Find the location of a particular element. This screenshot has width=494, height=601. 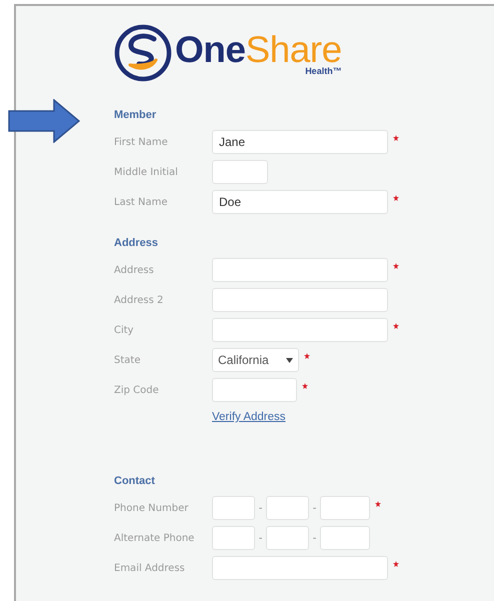

field-label: Zip Code is located at coordinates (137, 390).